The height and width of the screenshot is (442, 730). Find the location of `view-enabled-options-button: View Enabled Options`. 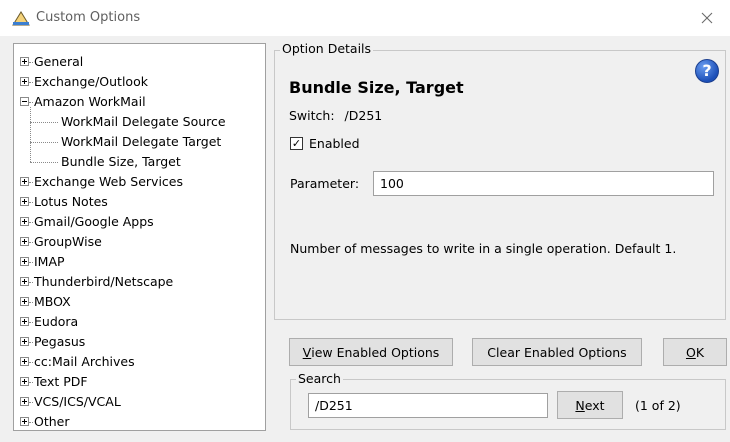

view-enabled-options-button: View Enabled Options is located at coordinates (371, 352).